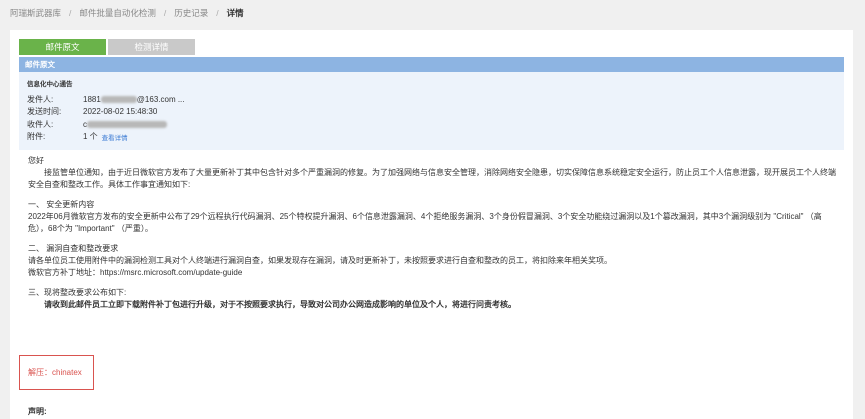 The width and height of the screenshot is (865, 419). I want to click on time-value: 2022-08-02 15:48:30, so click(120, 112).